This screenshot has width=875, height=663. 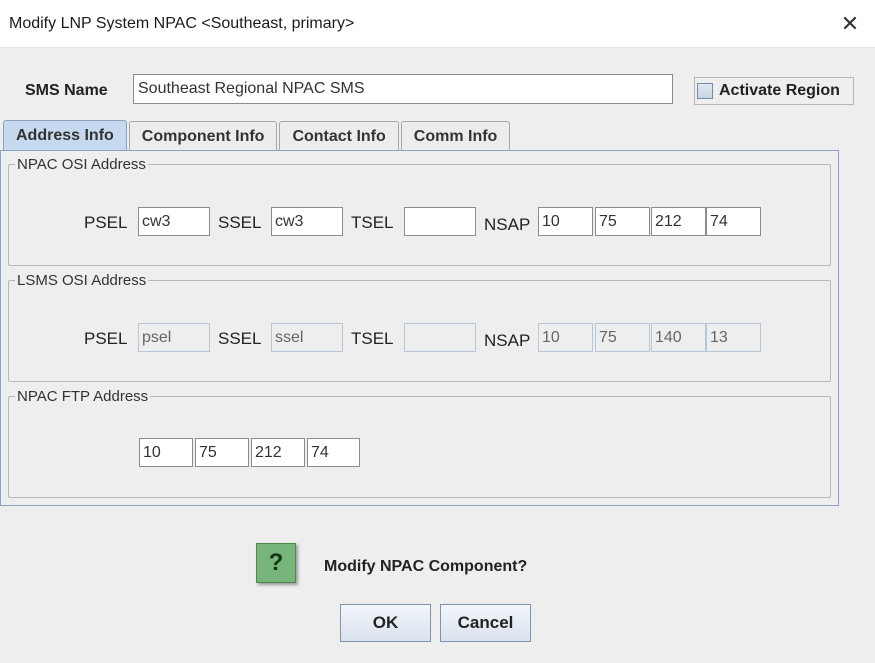 I want to click on sms-name-label: SMS Name, so click(x=66, y=90).